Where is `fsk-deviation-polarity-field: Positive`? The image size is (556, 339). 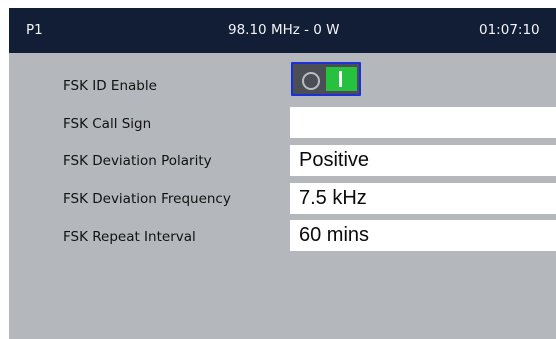 fsk-deviation-polarity-field: Positive is located at coordinates (423, 160).